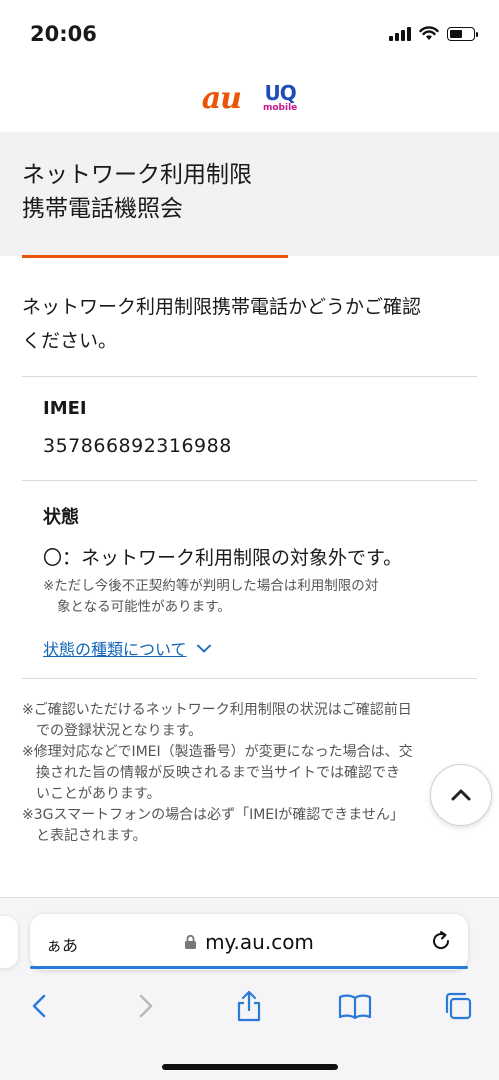  Describe the element at coordinates (249, 194) in the screenshot. I see `page-title: ネットワーク利用制限 携帯電話機照会` at that location.